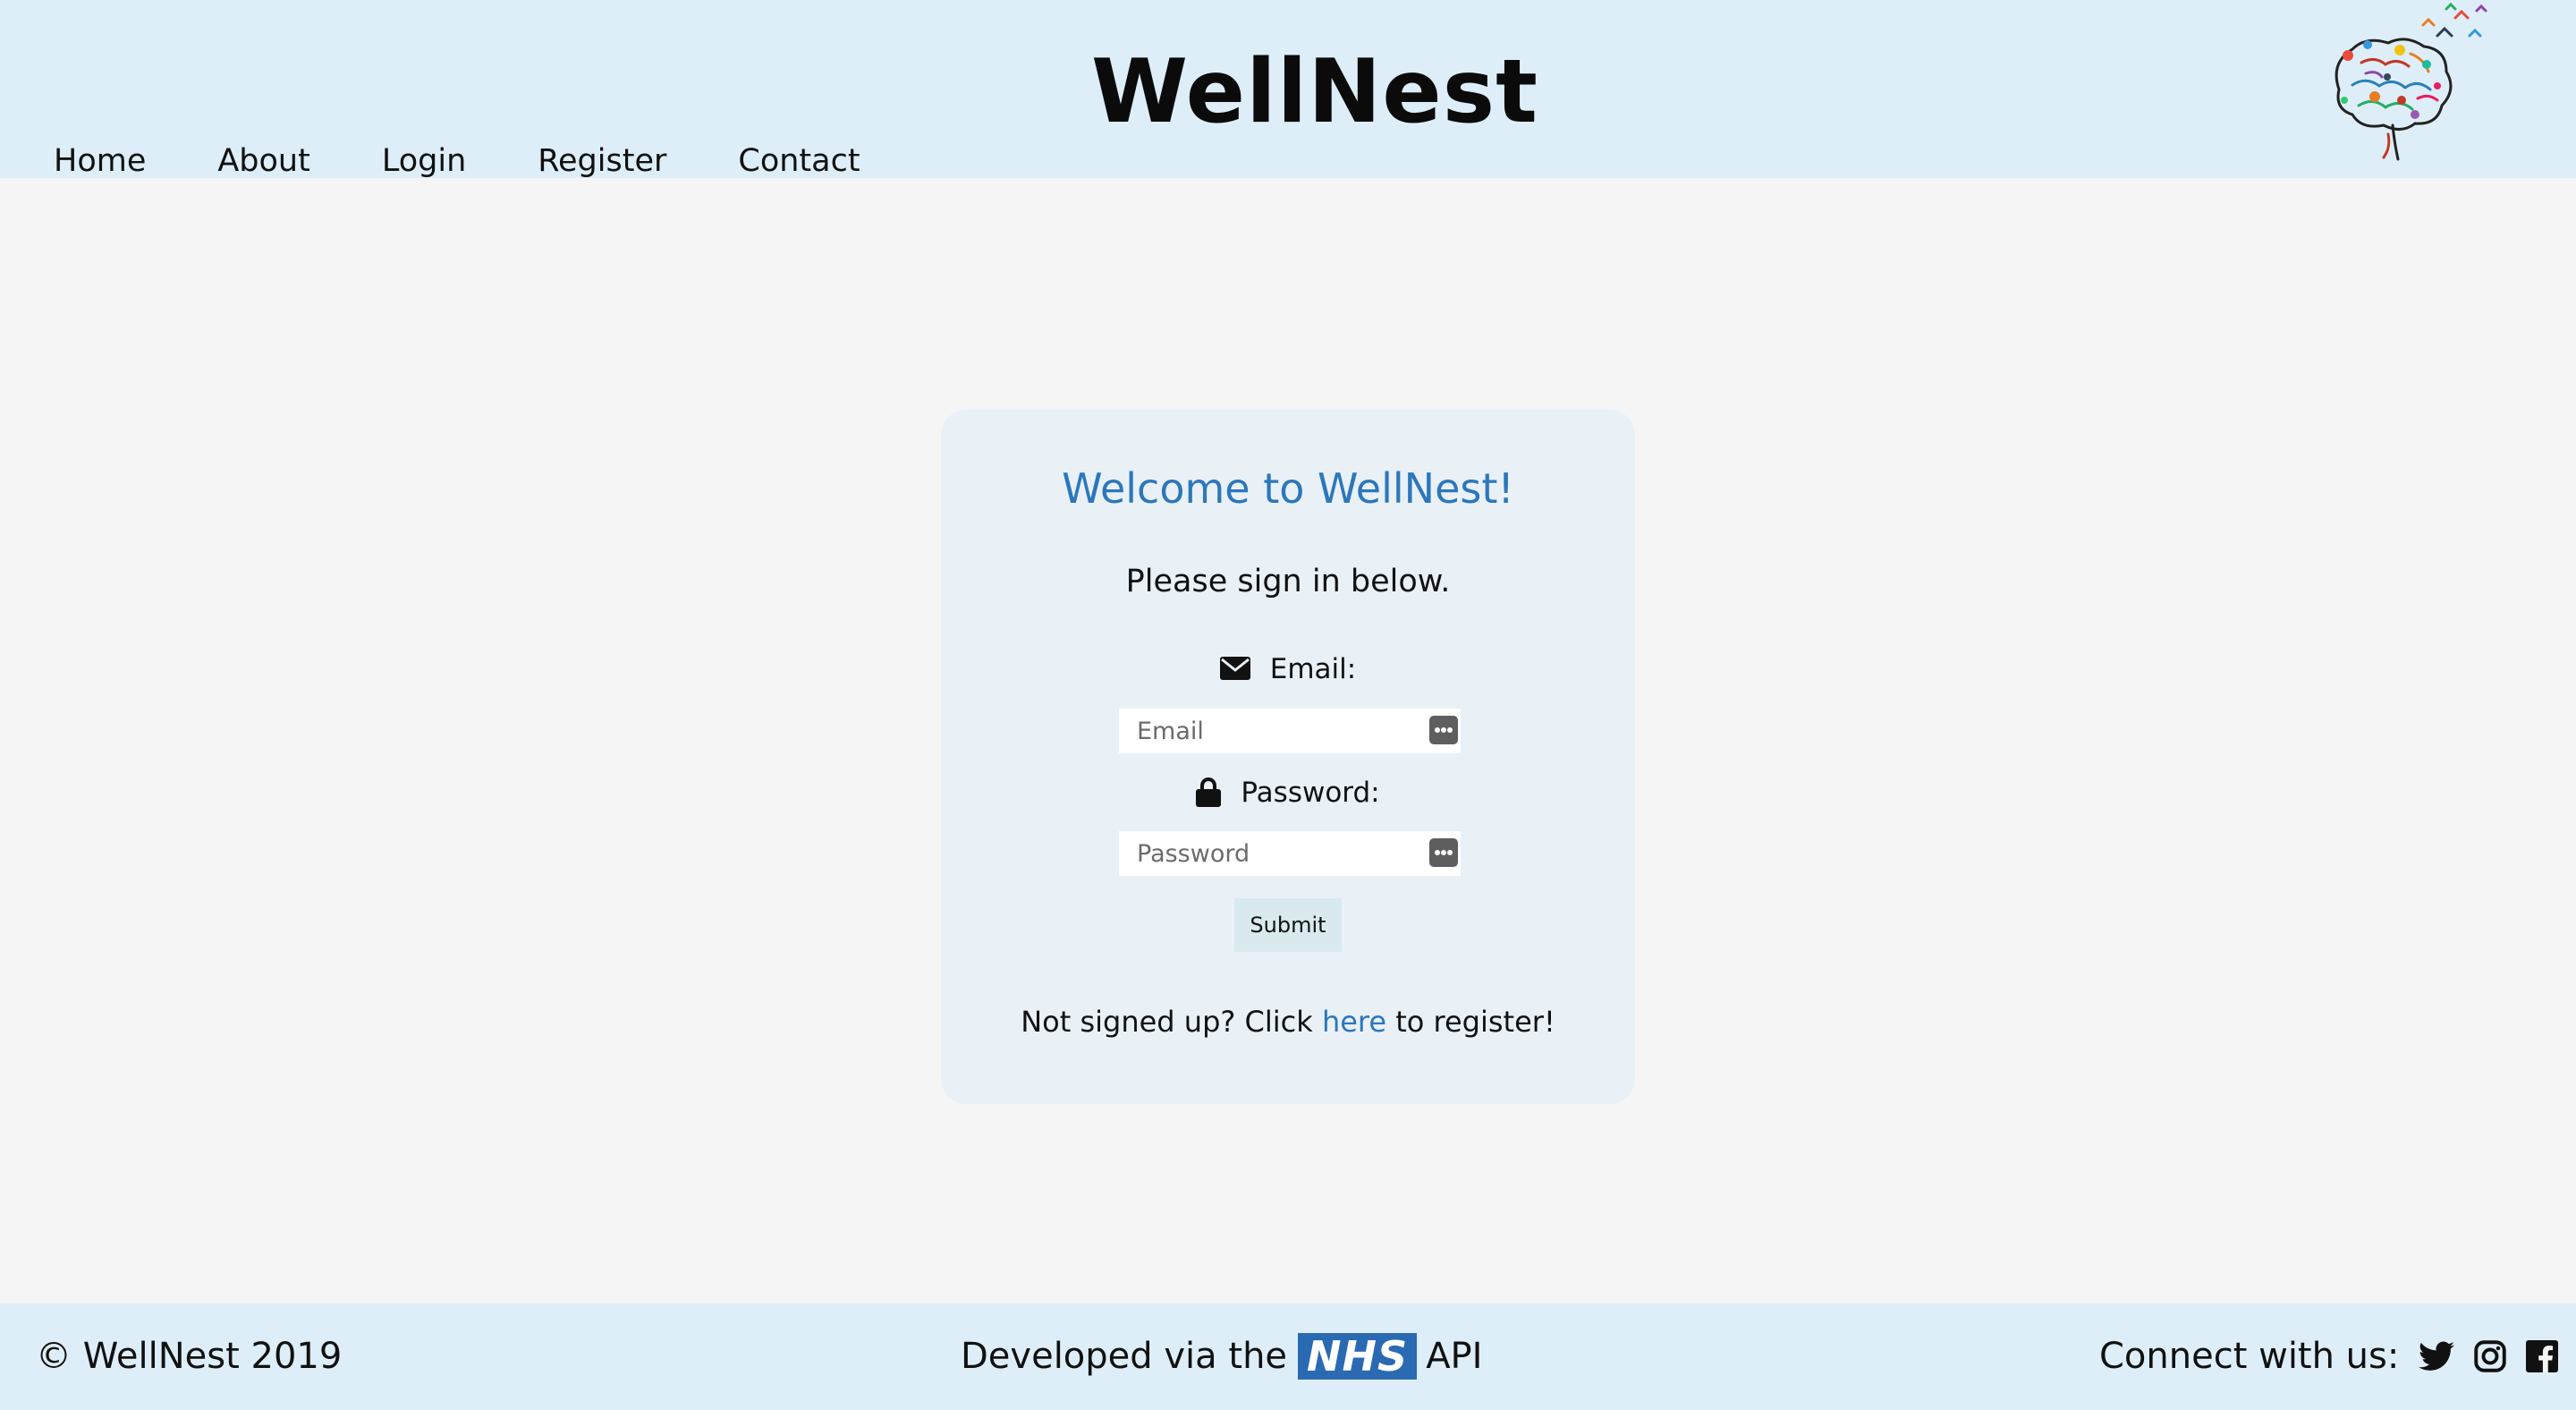 The image size is (2576, 1410). Describe the element at coordinates (189, 1357) in the screenshot. I see `copyright-text: © WellNest 2019` at that location.